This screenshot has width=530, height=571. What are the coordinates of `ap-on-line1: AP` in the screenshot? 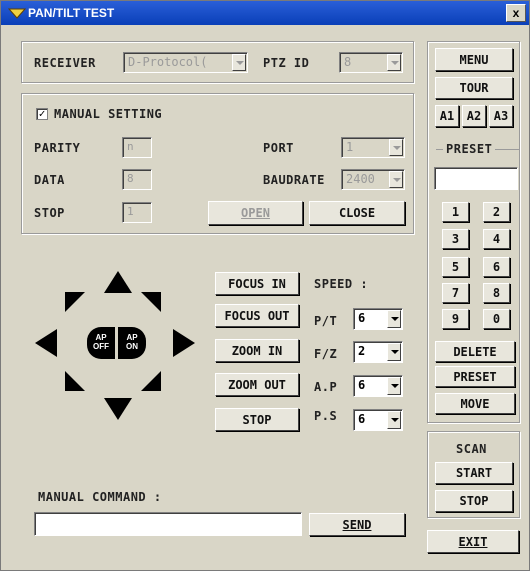 It's located at (132, 337).